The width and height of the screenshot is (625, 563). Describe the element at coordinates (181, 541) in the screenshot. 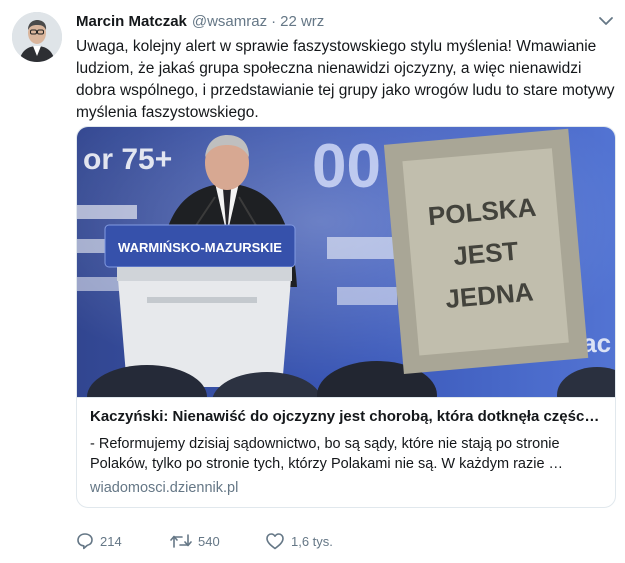

I see `retweet-icon` at that location.